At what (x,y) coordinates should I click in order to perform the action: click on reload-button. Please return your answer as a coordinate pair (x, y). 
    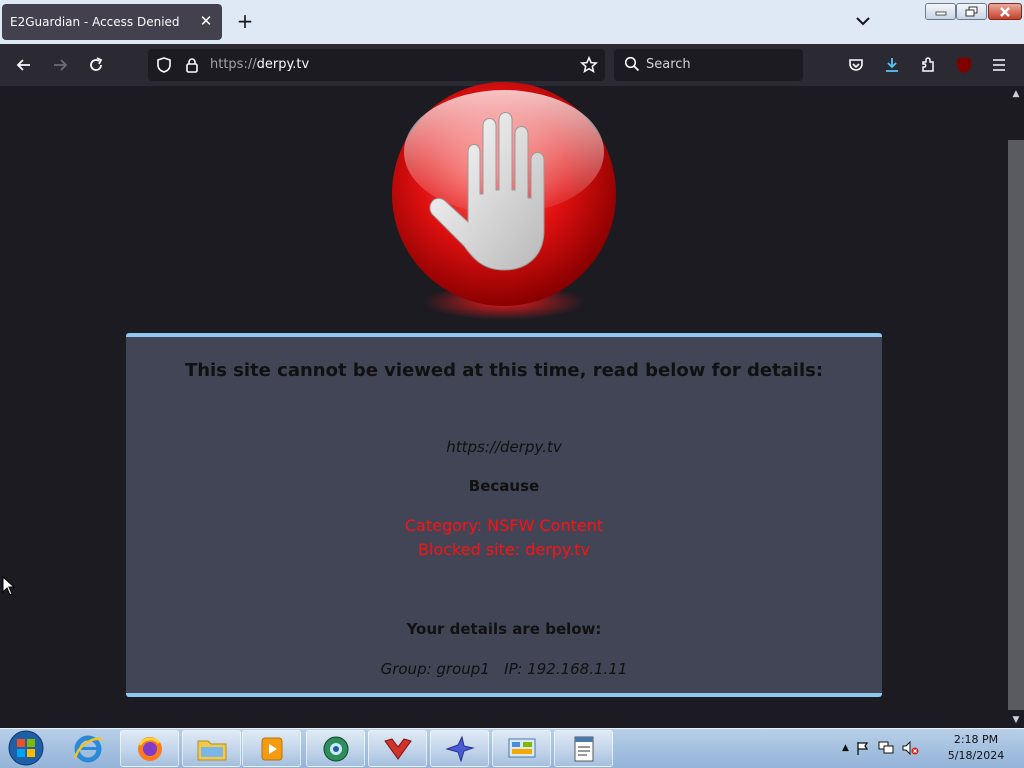
    Looking at the image, I should click on (96, 65).